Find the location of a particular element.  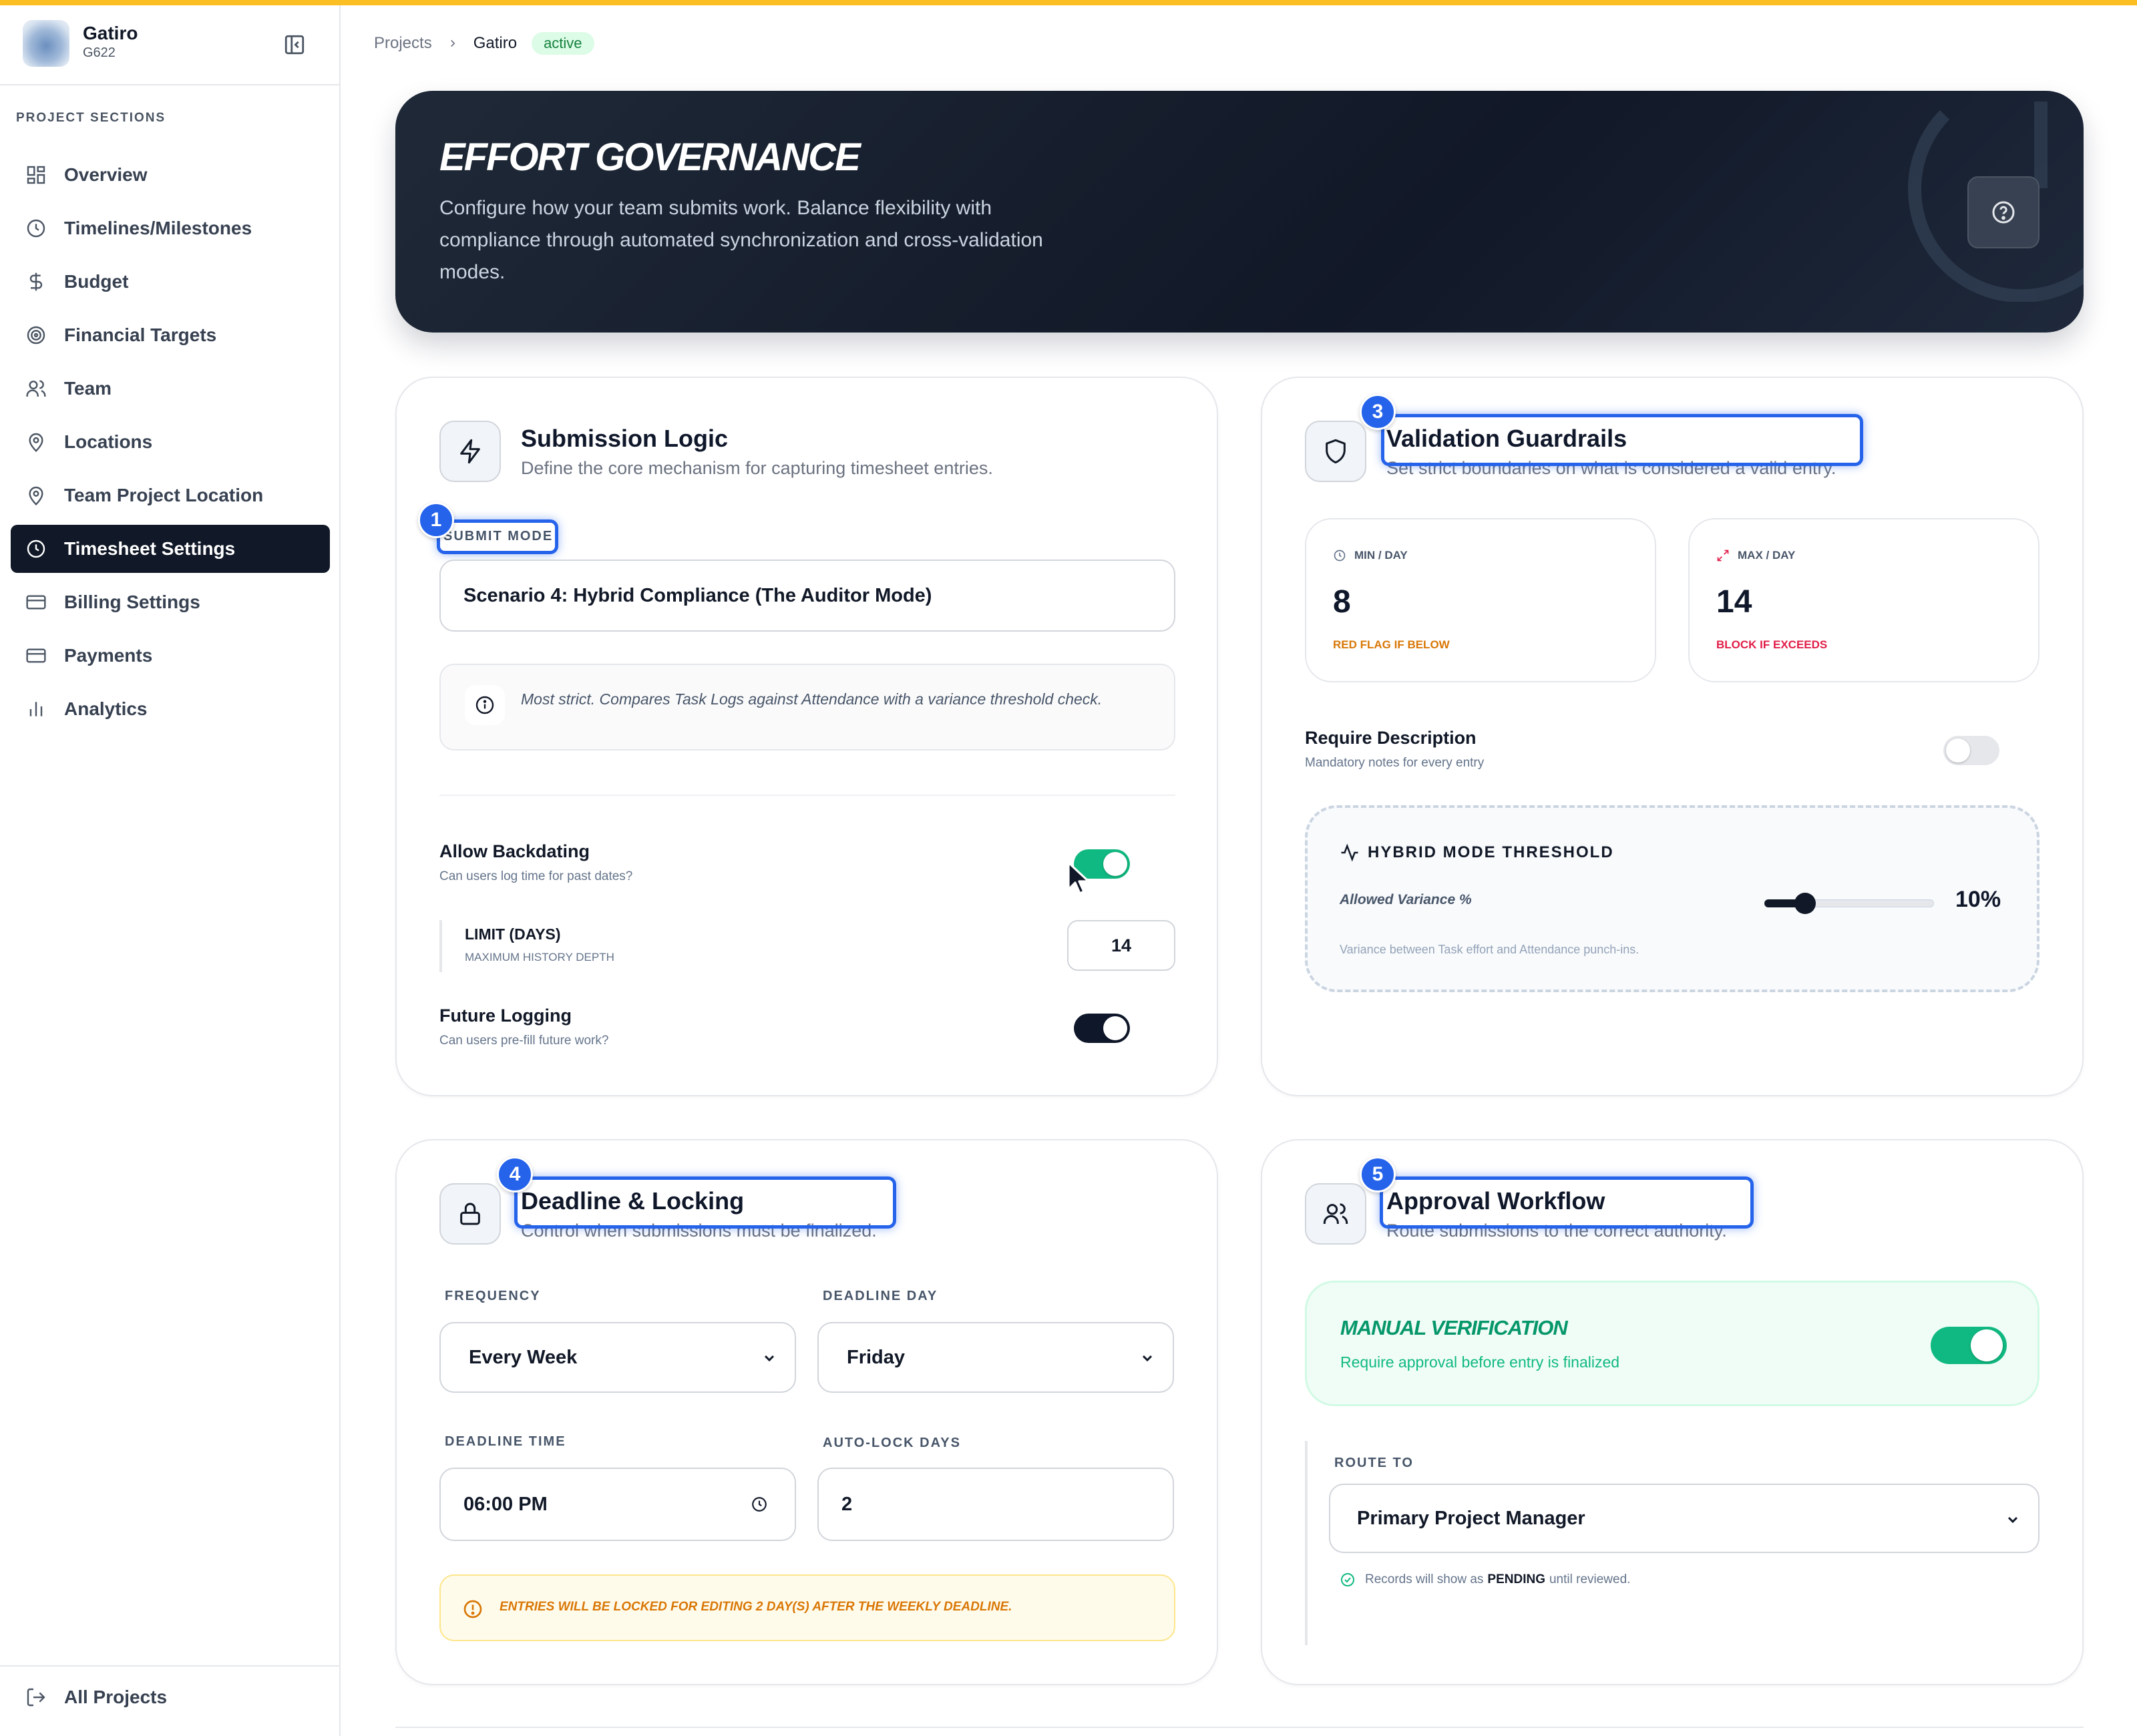

threshold-title: HYBRID MODE THRESHOLD is located at coordinates (1491, 852).